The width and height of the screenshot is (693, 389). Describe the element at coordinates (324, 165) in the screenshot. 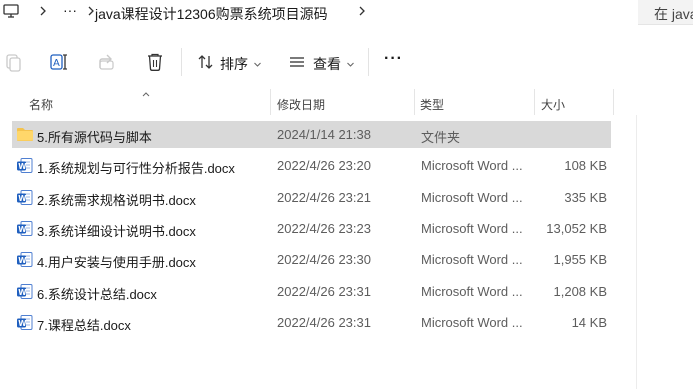

I see `file-modified: 2022/4/26 23:20` at that location.